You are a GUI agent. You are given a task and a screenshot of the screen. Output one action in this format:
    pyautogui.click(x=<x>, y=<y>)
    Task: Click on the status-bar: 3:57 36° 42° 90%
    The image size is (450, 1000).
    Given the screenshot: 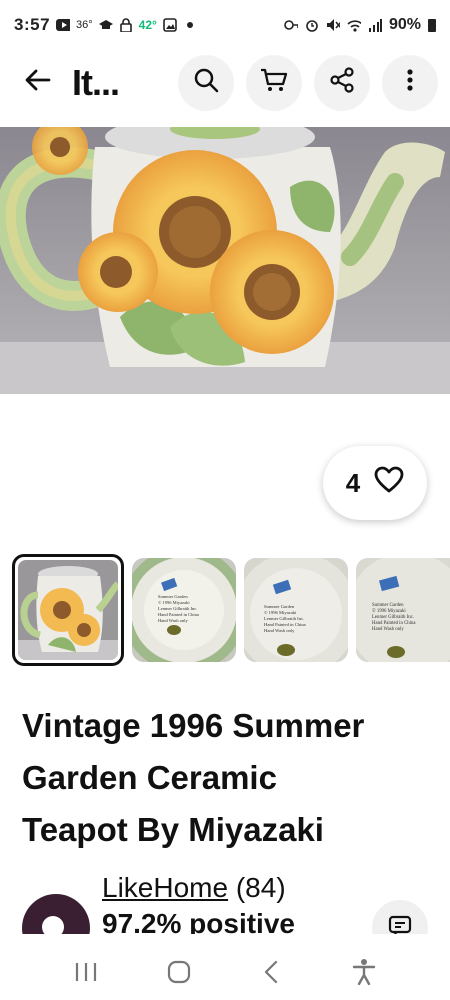 What is the action you would take?
    pyautogui.click(x=225, y=25)
    